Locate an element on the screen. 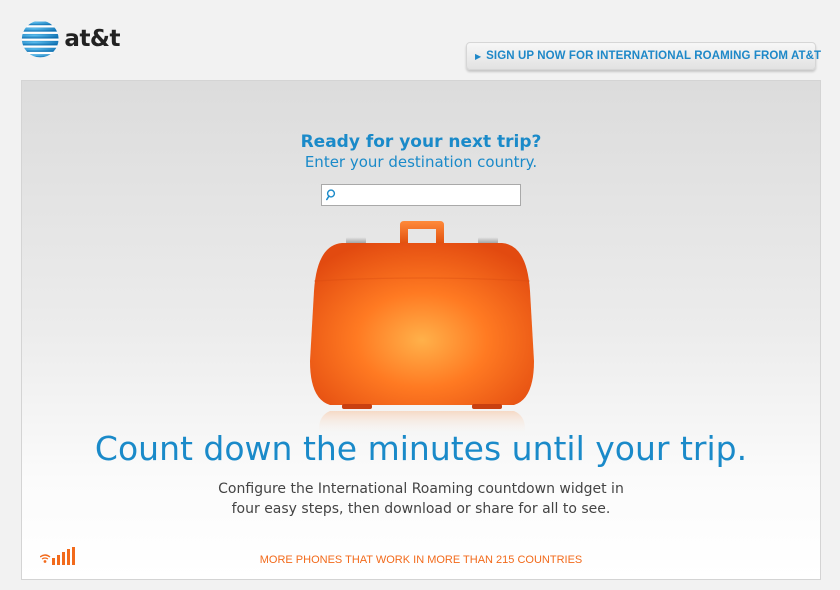  suitcase-illustration is located at coordinates (422, 328).